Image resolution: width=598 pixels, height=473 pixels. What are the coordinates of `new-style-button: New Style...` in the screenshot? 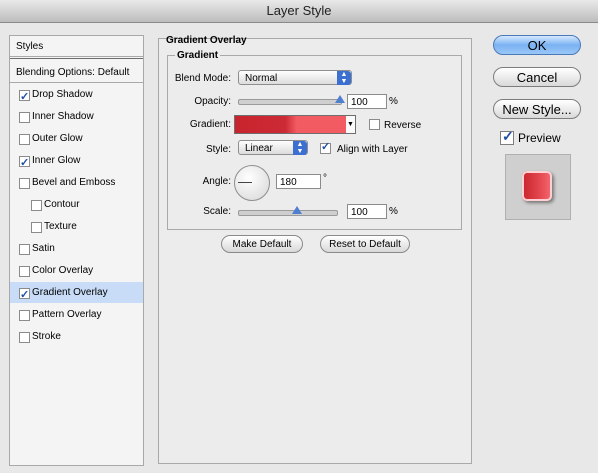 It's located at (537, 109).